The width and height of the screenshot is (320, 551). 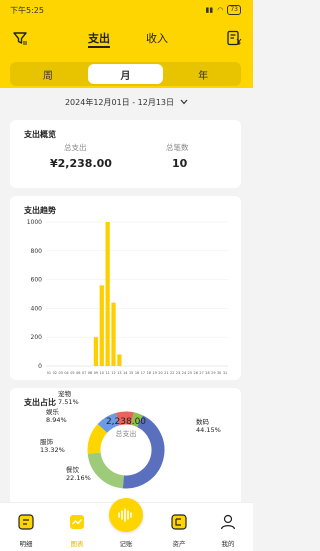 I want to click on legend-entertainment-name: 娱乐, so click(x=52, y=412).